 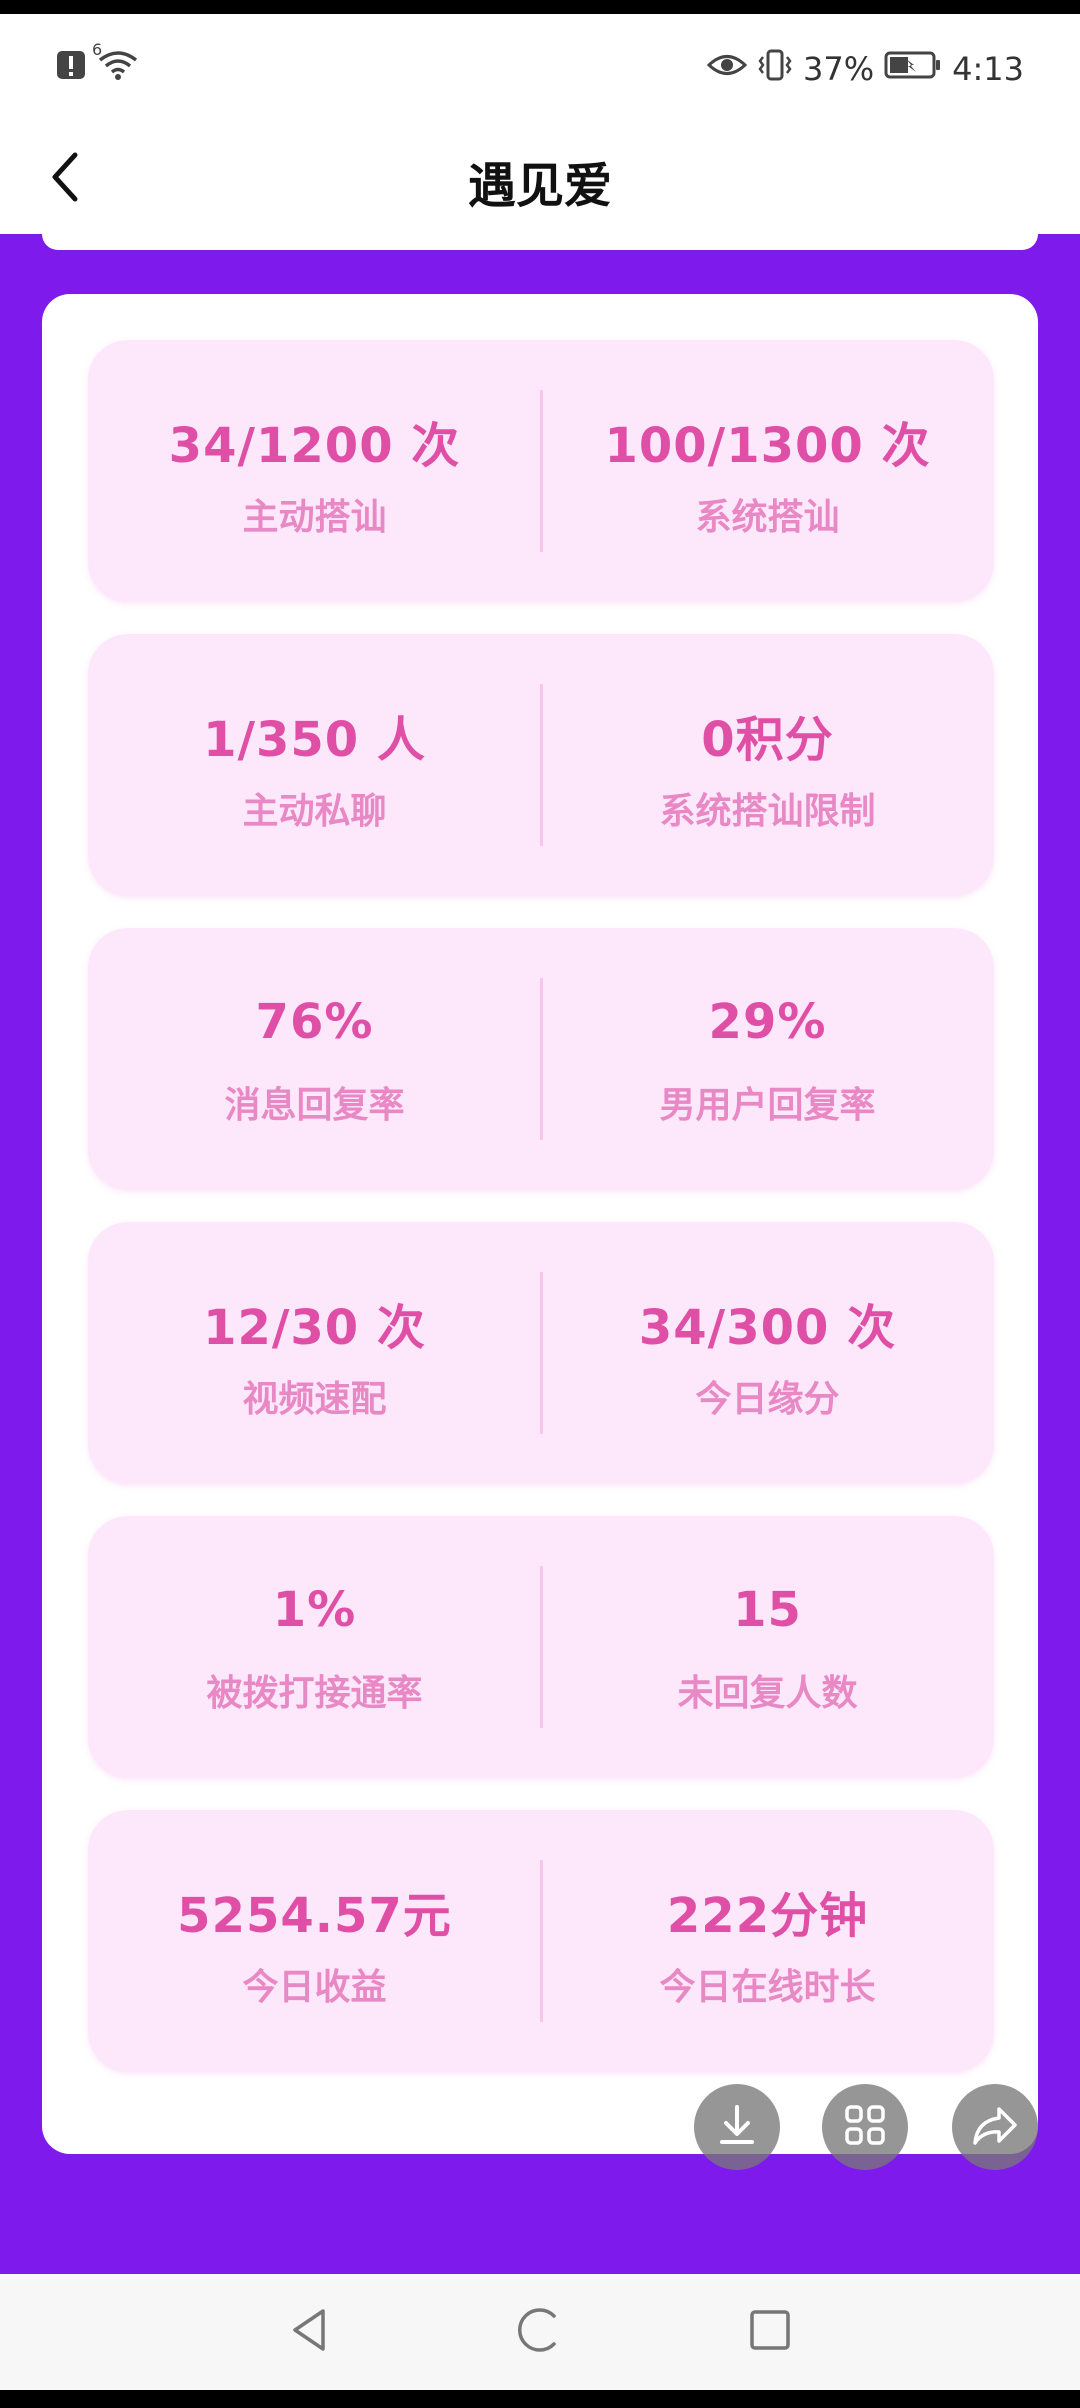 What do you see at coordinates (314, 1059) in the screenshot?
I see `stat-item-reply-rate: 76% 消息回复率` at bounding box center [314, 1059].